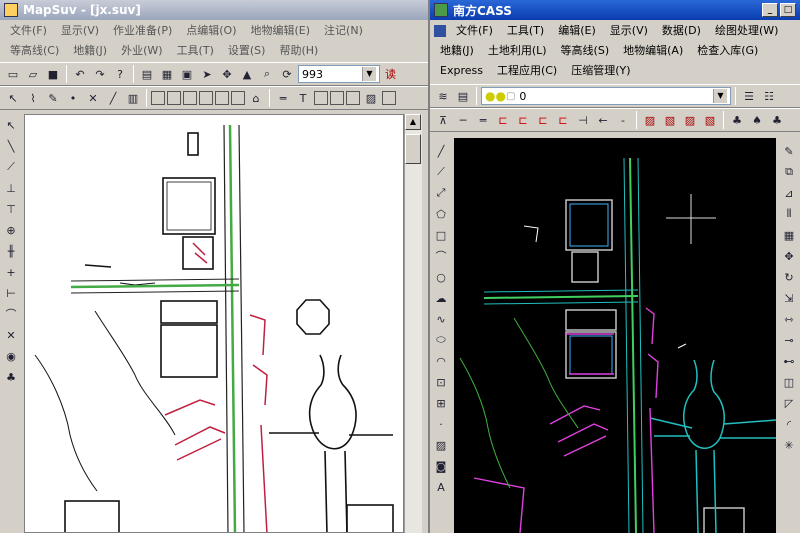 This screenshot has width=800, height=533. I want to click on rotate-icon: ↻, so click(789, 277).